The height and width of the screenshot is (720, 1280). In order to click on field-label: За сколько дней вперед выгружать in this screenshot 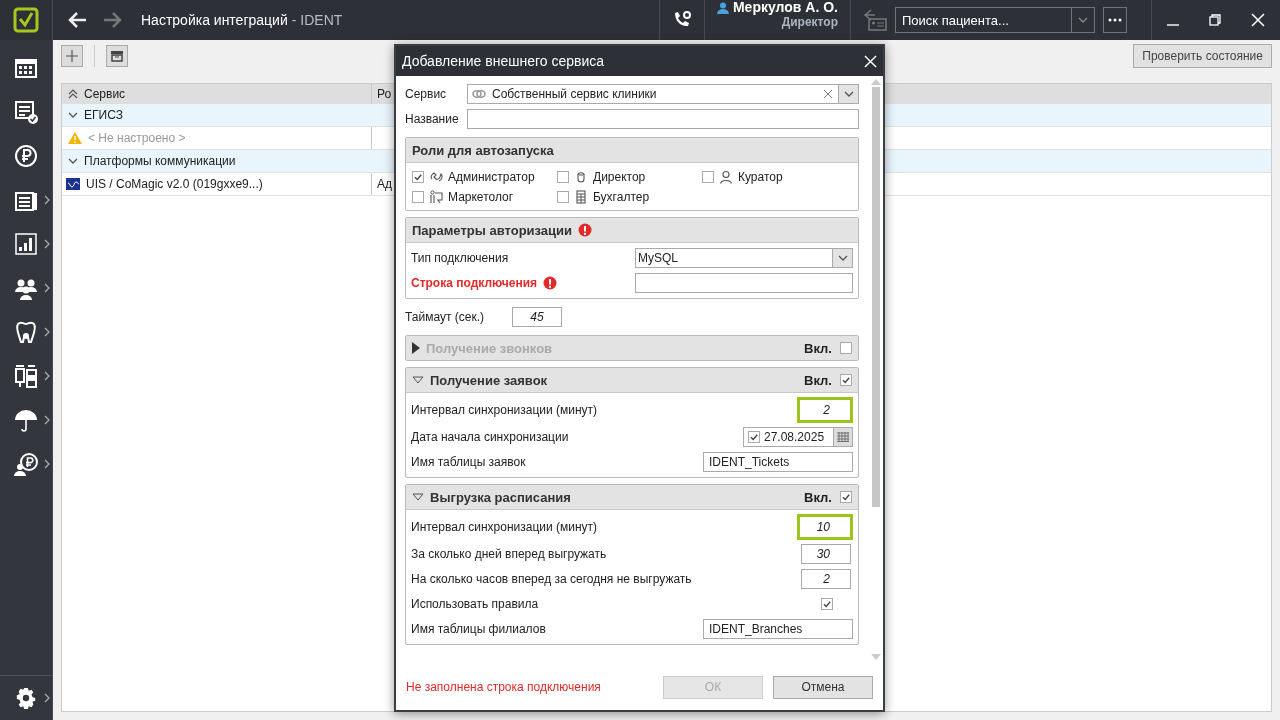, I will do `click(509, 554)`.